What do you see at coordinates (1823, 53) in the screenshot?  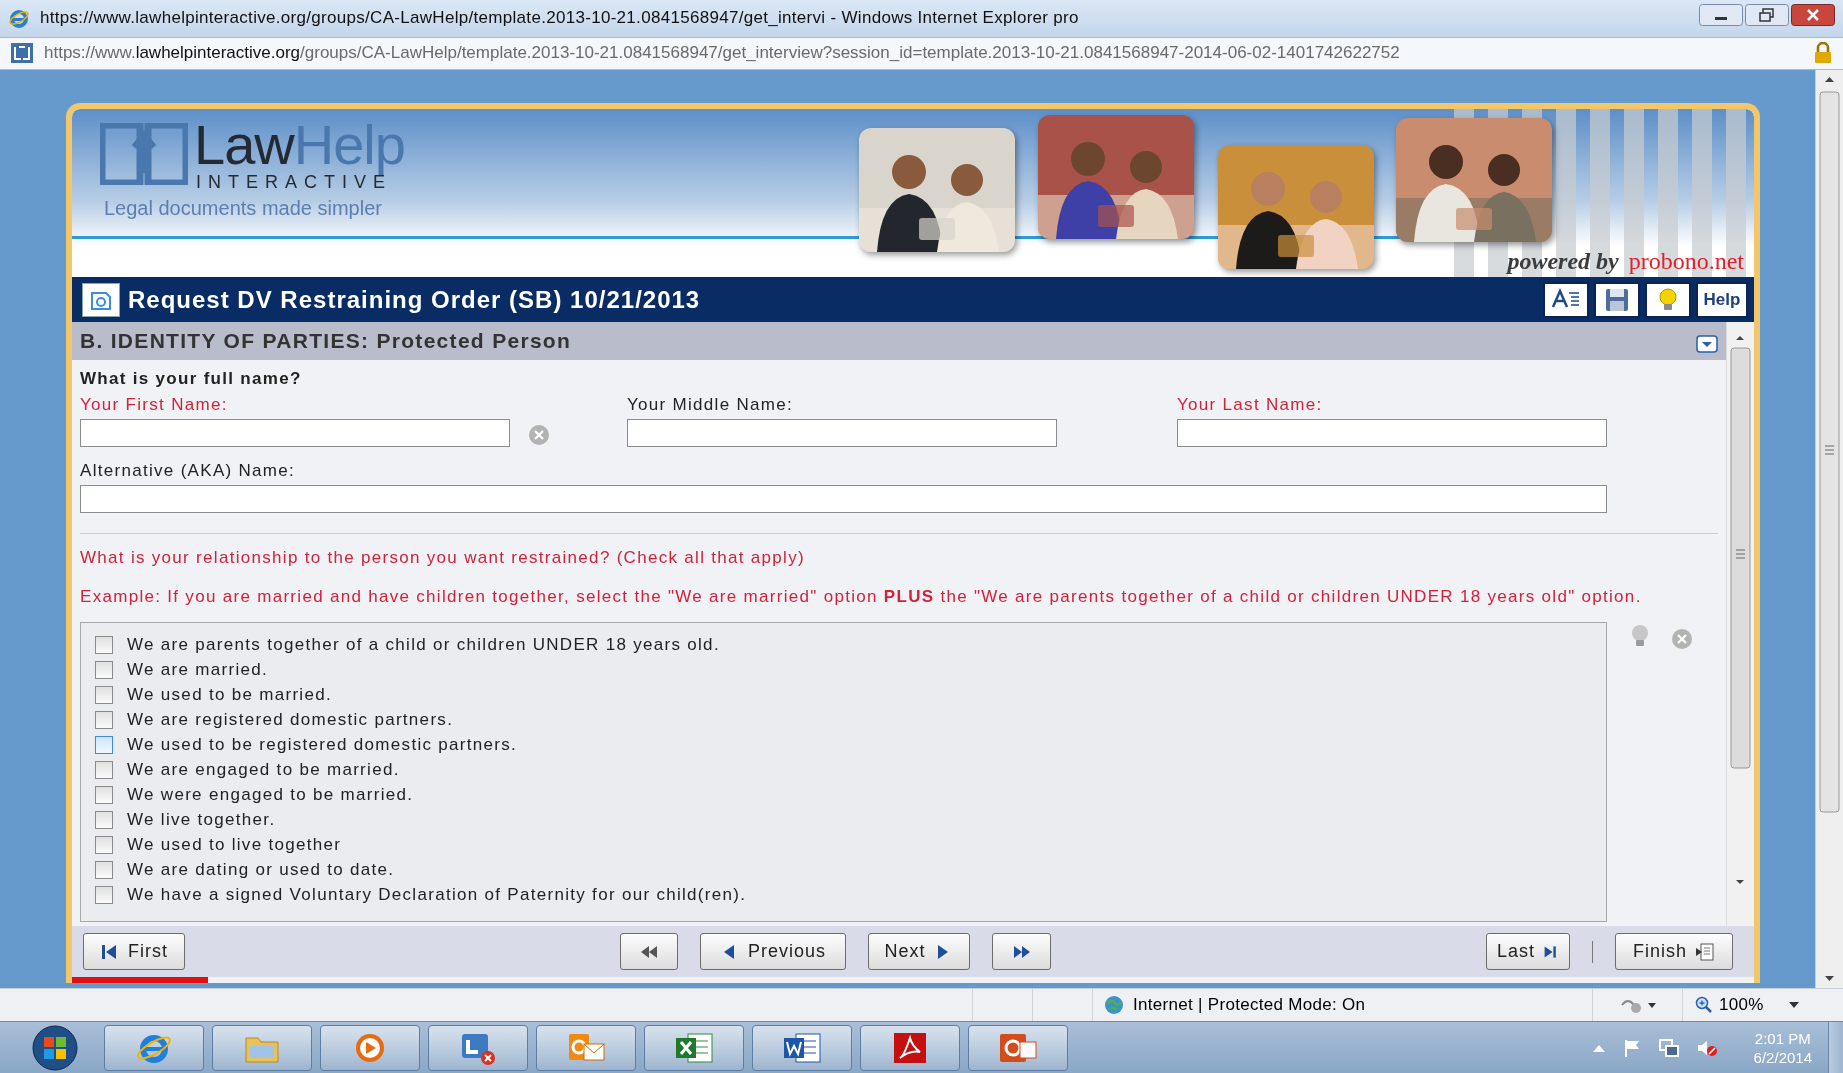 I see `lock-icon` at bounding box center [1823, 53].